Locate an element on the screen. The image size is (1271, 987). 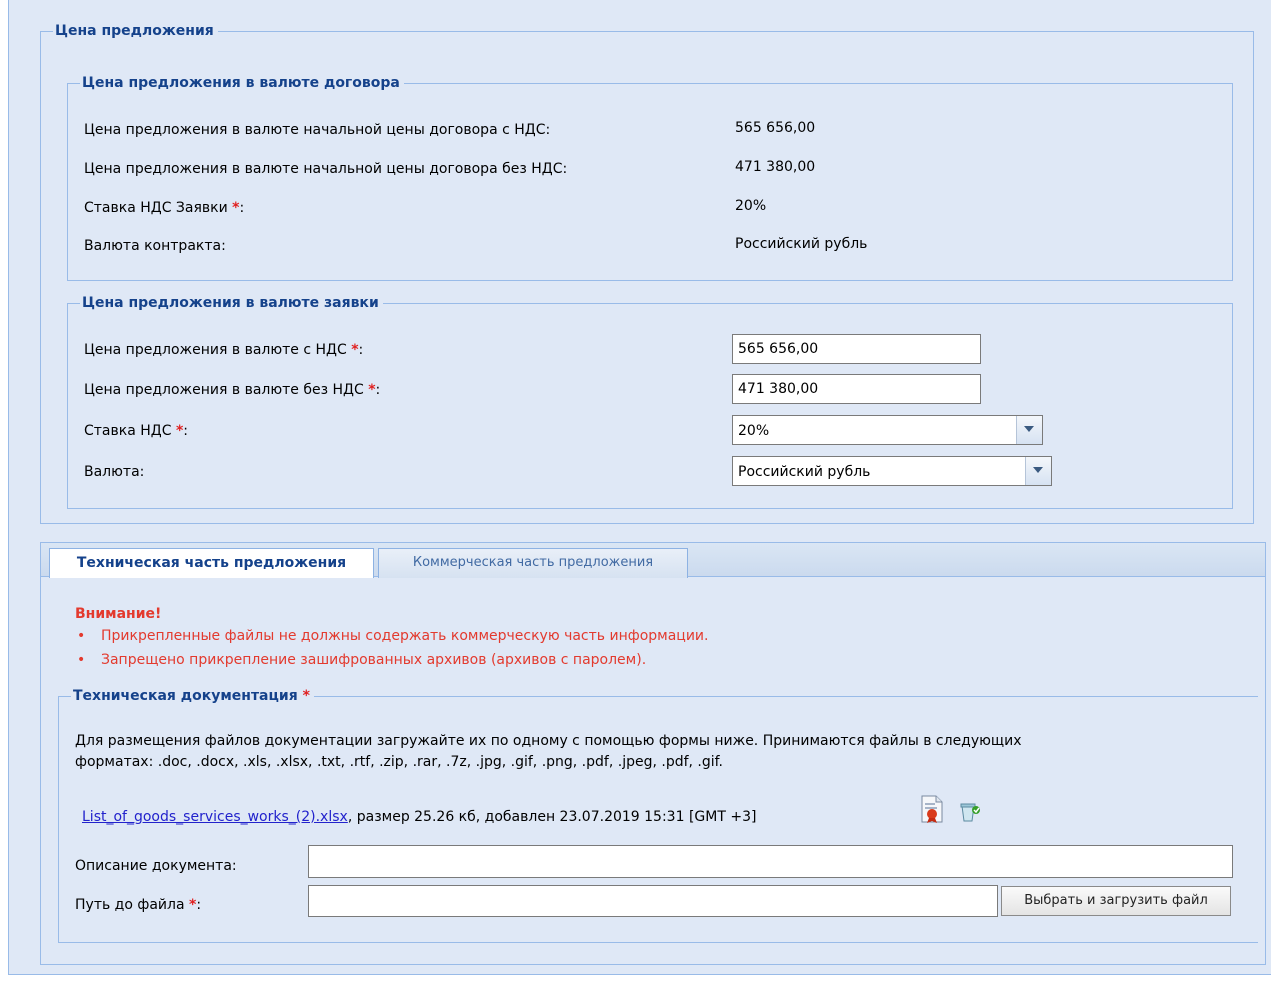
tab-commercial-part: Коммерческая часть предложения is located at coordinates (533, 563).